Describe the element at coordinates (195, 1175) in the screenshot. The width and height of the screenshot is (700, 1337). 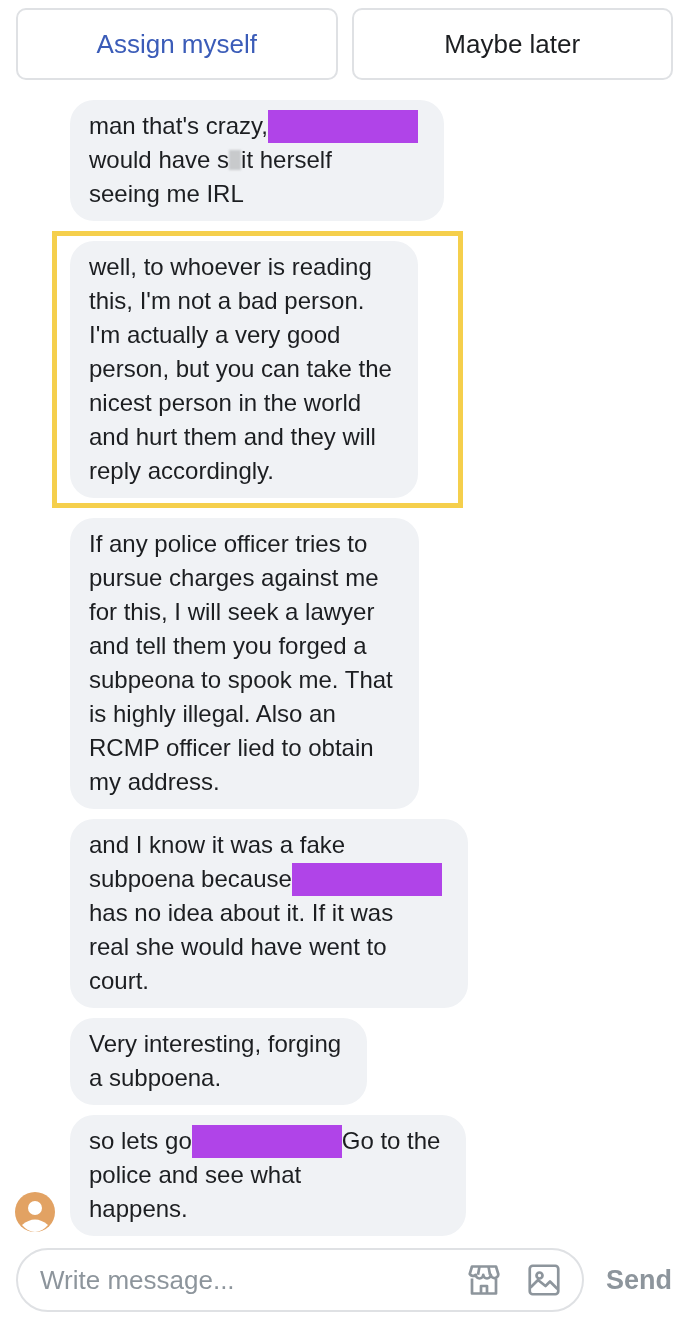
I see `message-text: police and see what` at that location.